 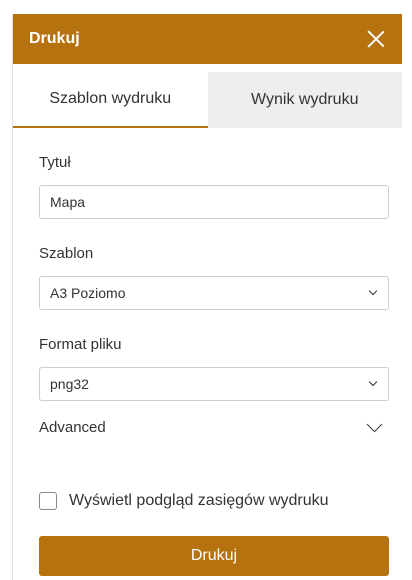 What do you see at coordinates (199, 500) in the screenshot?
I see `extent-preview-label: Wyświetl podgląd zasięgów wydruku` at bounding box center [199, 500].